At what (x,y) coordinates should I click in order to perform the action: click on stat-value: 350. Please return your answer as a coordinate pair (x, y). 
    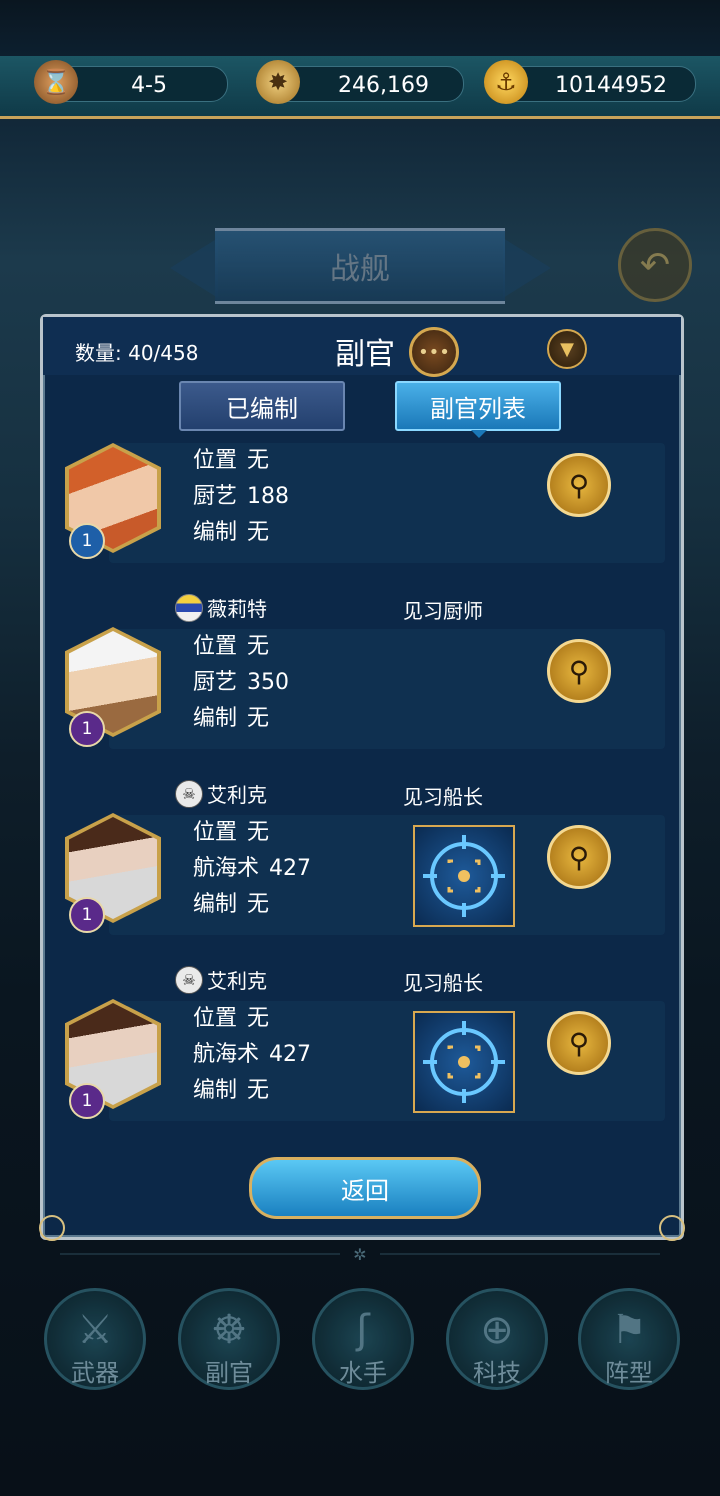
    Looking at the image, I should click on (268, 682).